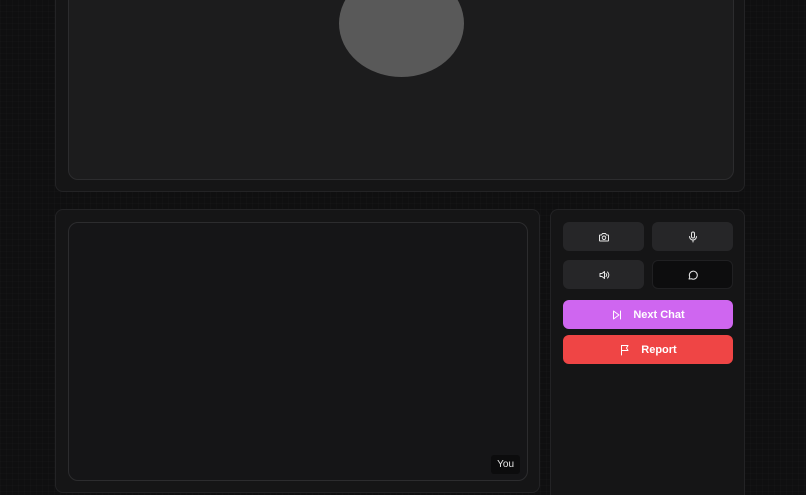  What do you see at coordinates (659, 349) in the screenshot?
I see `report-label: Report` at bounding box center [659, 349].